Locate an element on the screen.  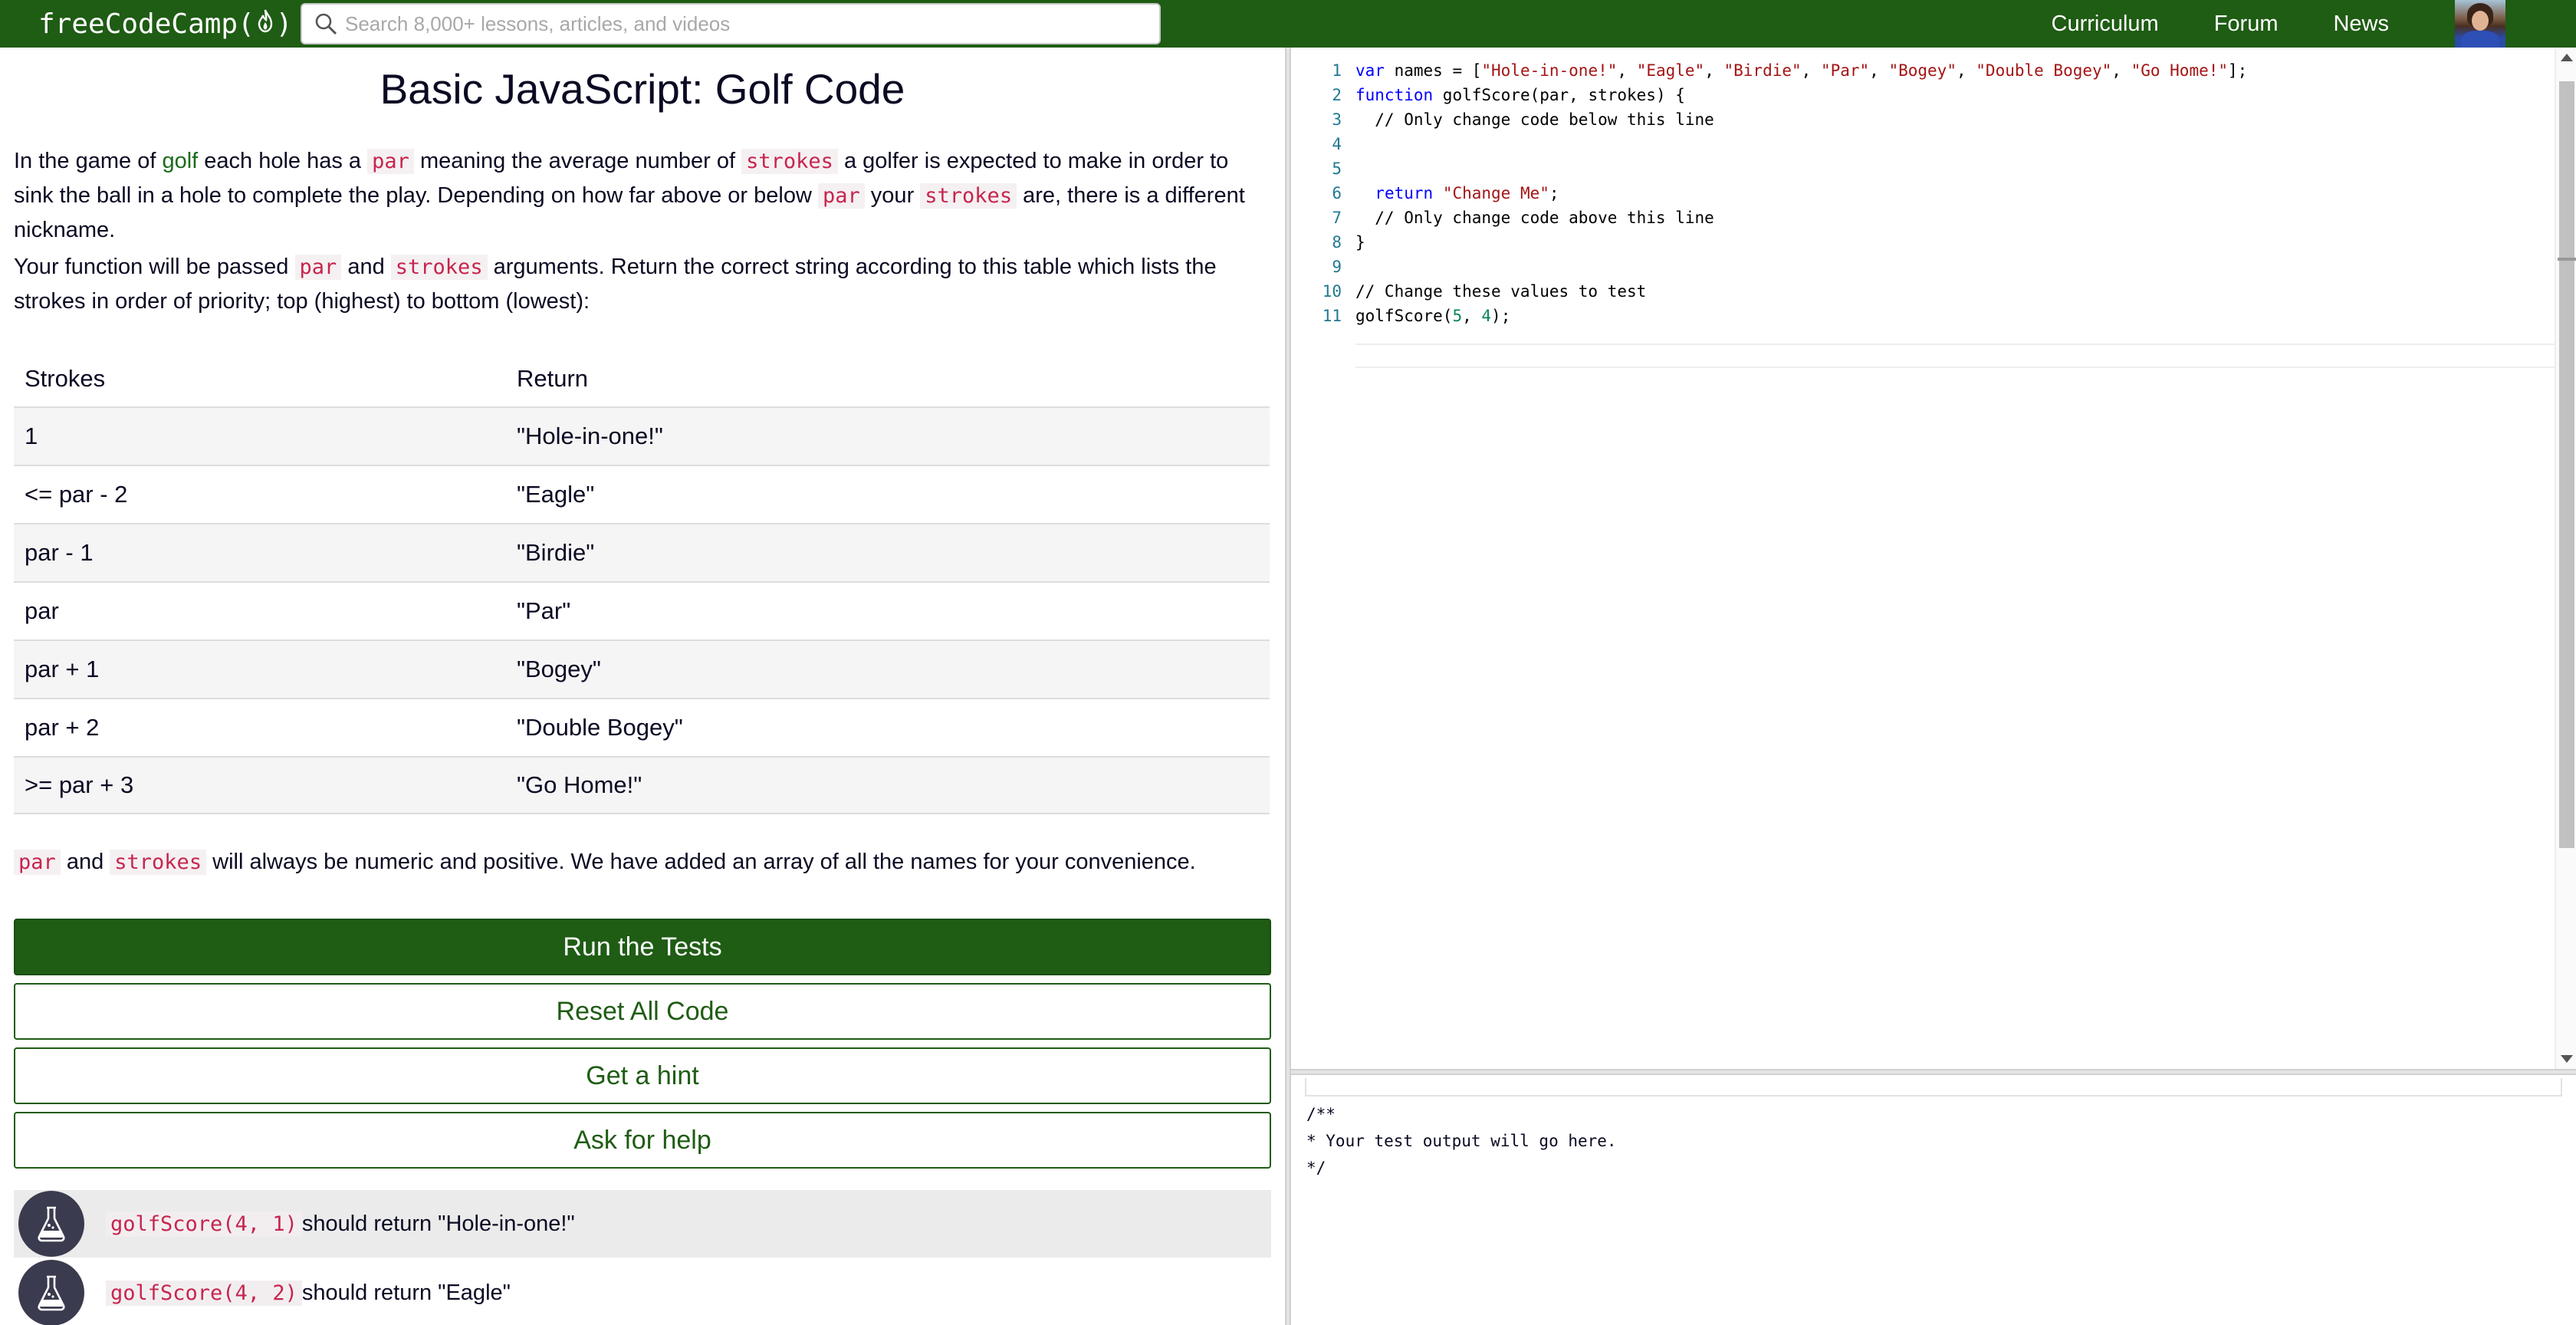
editor-scrollbar is located at coordinates (2565, 558).